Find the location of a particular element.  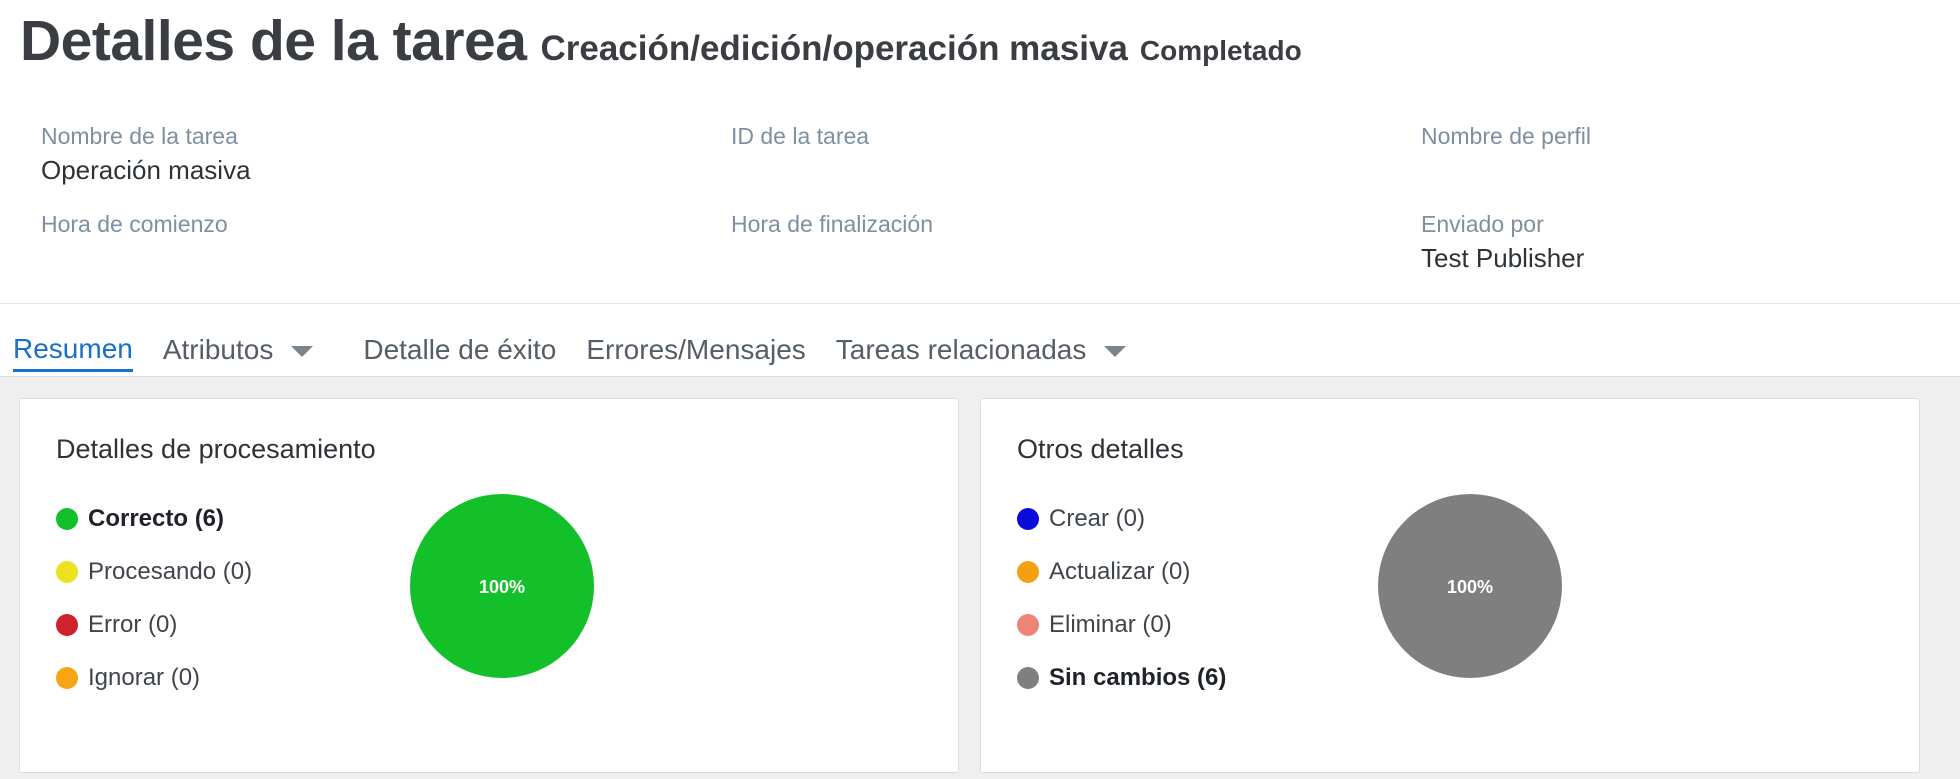

info-label: Hora de comienzo is located at coordinates (134, 224).